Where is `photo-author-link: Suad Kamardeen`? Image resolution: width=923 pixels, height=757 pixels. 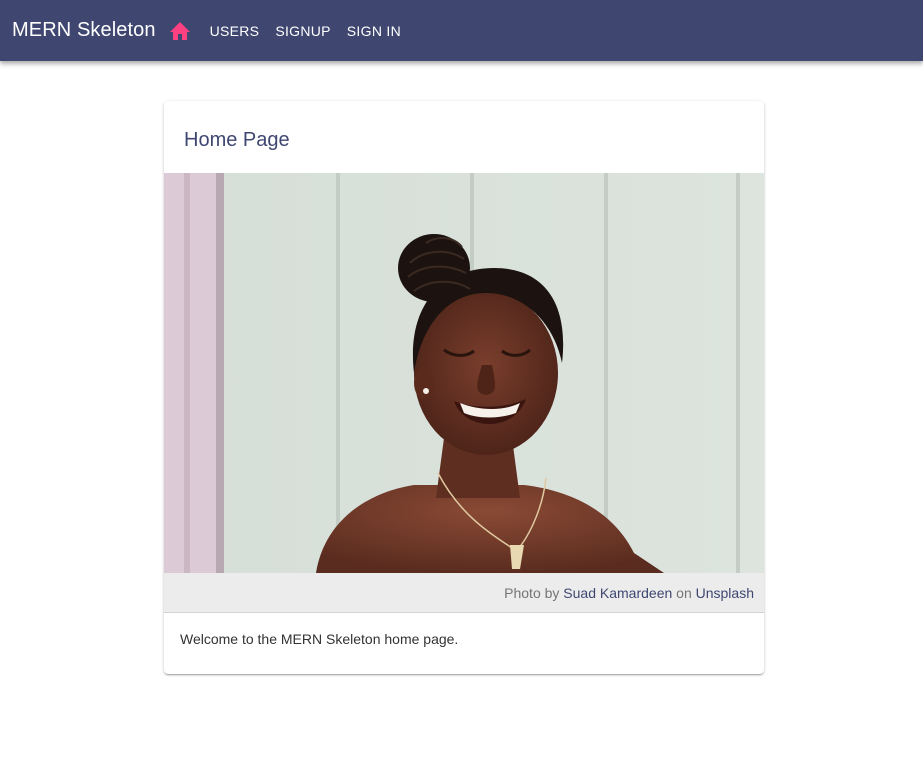 photo-author-link: Suad Kamardeen is located at coordinates (617, 593).